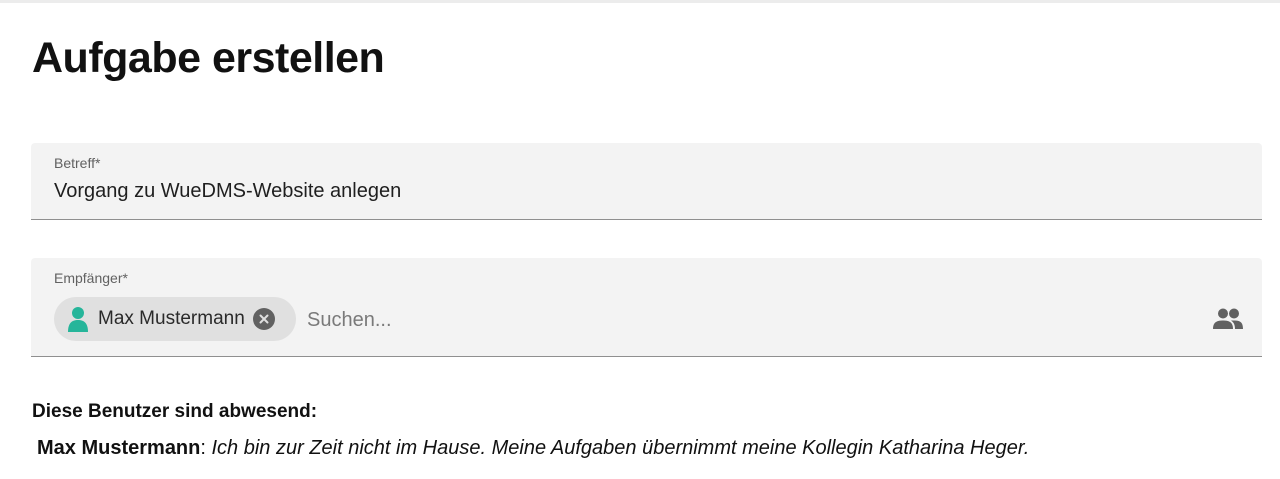 The height and width of the screenshot is (479, 1280). What do you see at coordinates (737, 320) in the screenshot?
I see `recipient-search-input` at bounding box center [737, 320].